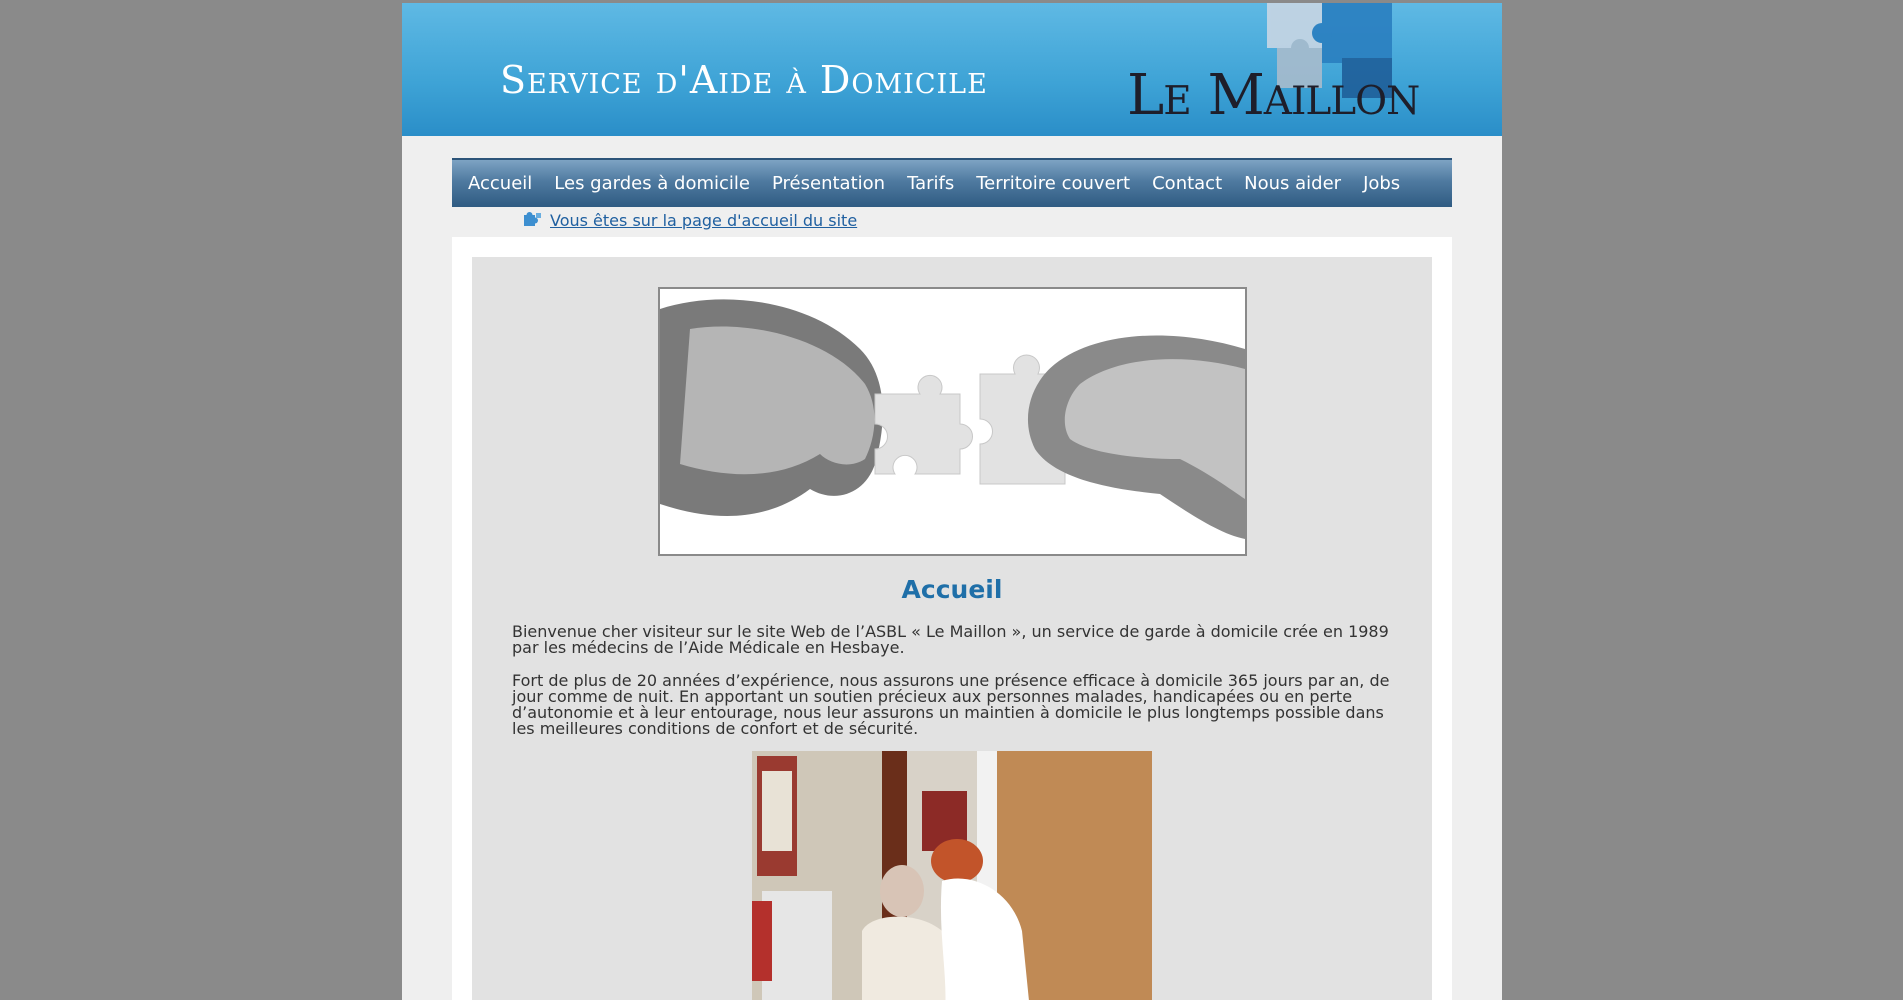 The height and width of the screenshot is (1000, 1903). What do you see at coordinates (703, 220) in the screenshot?
I see `breadcrumb-link: Vous êtes sur la page d'accueil du site` at bounding box center [703, 220].